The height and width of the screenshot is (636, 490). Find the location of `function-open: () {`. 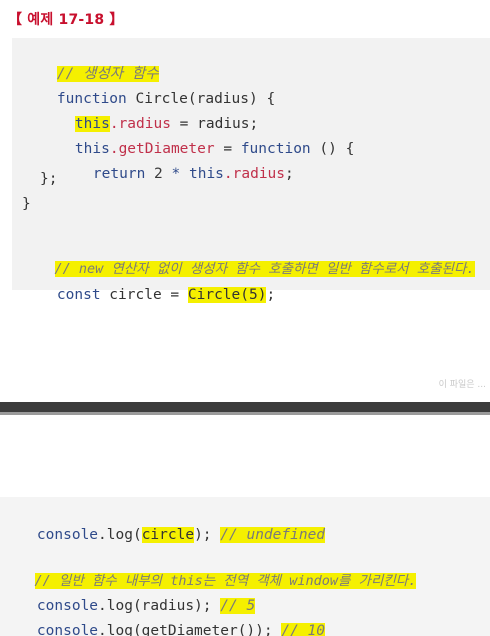

function-open: () { is located at coordinates (332, 149).